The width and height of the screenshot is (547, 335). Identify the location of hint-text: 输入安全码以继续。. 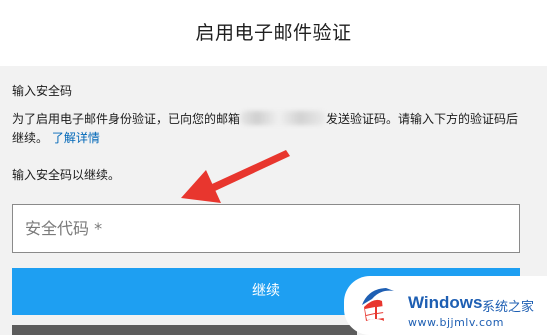
(66, 175).